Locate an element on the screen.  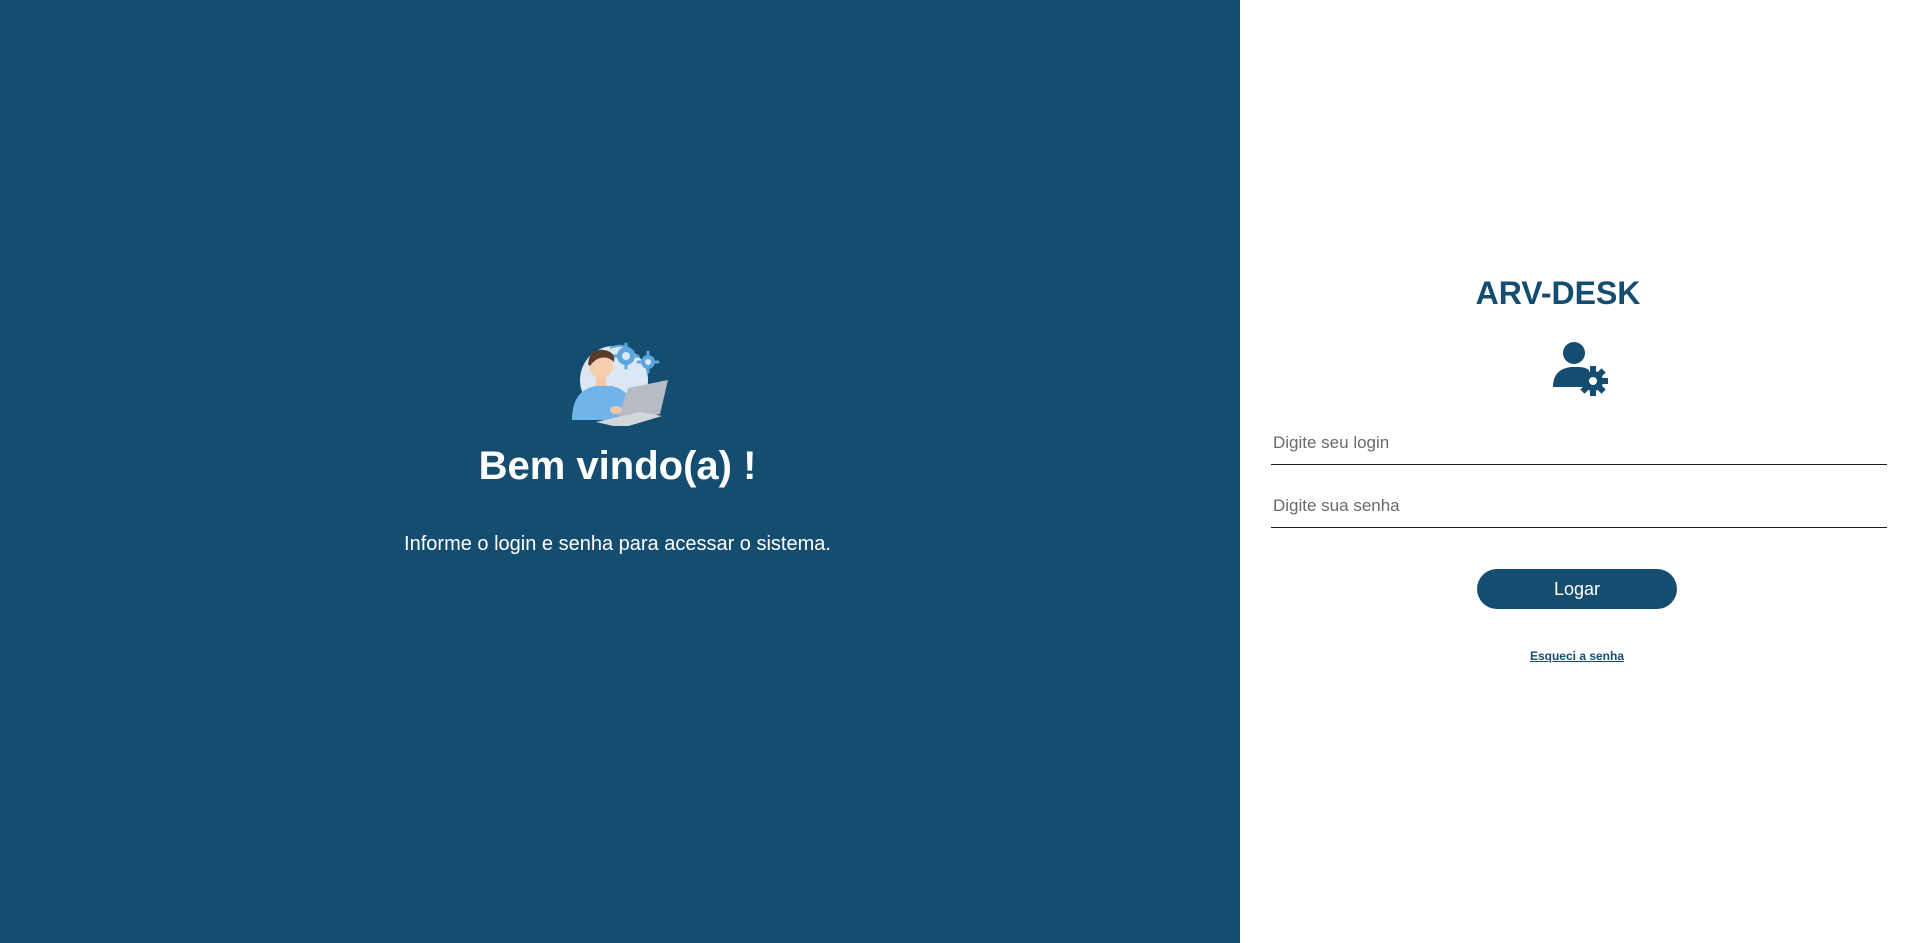
password-input is located at coordinates (1579, 506).